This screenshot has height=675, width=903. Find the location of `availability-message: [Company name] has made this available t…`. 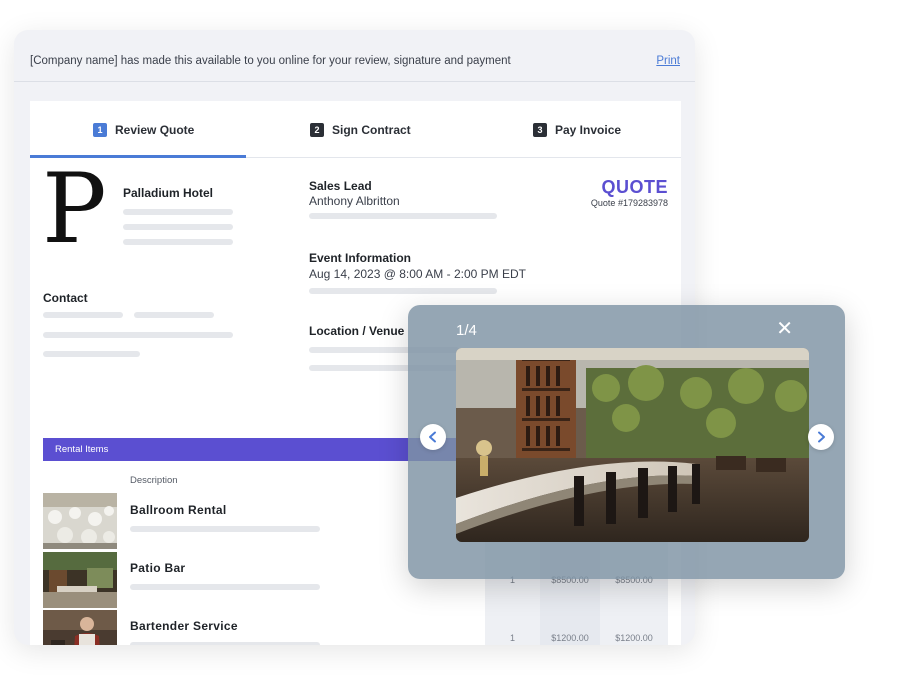

availability-message: [Company name] has made this available t… is located at coordinates (270, 61).